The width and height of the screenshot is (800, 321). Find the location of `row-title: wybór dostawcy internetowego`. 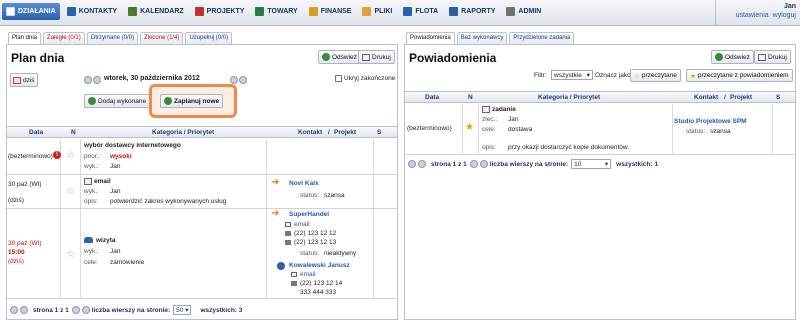

row-title: wybór dostawcy internetowego is located at coordinates (132, 145).